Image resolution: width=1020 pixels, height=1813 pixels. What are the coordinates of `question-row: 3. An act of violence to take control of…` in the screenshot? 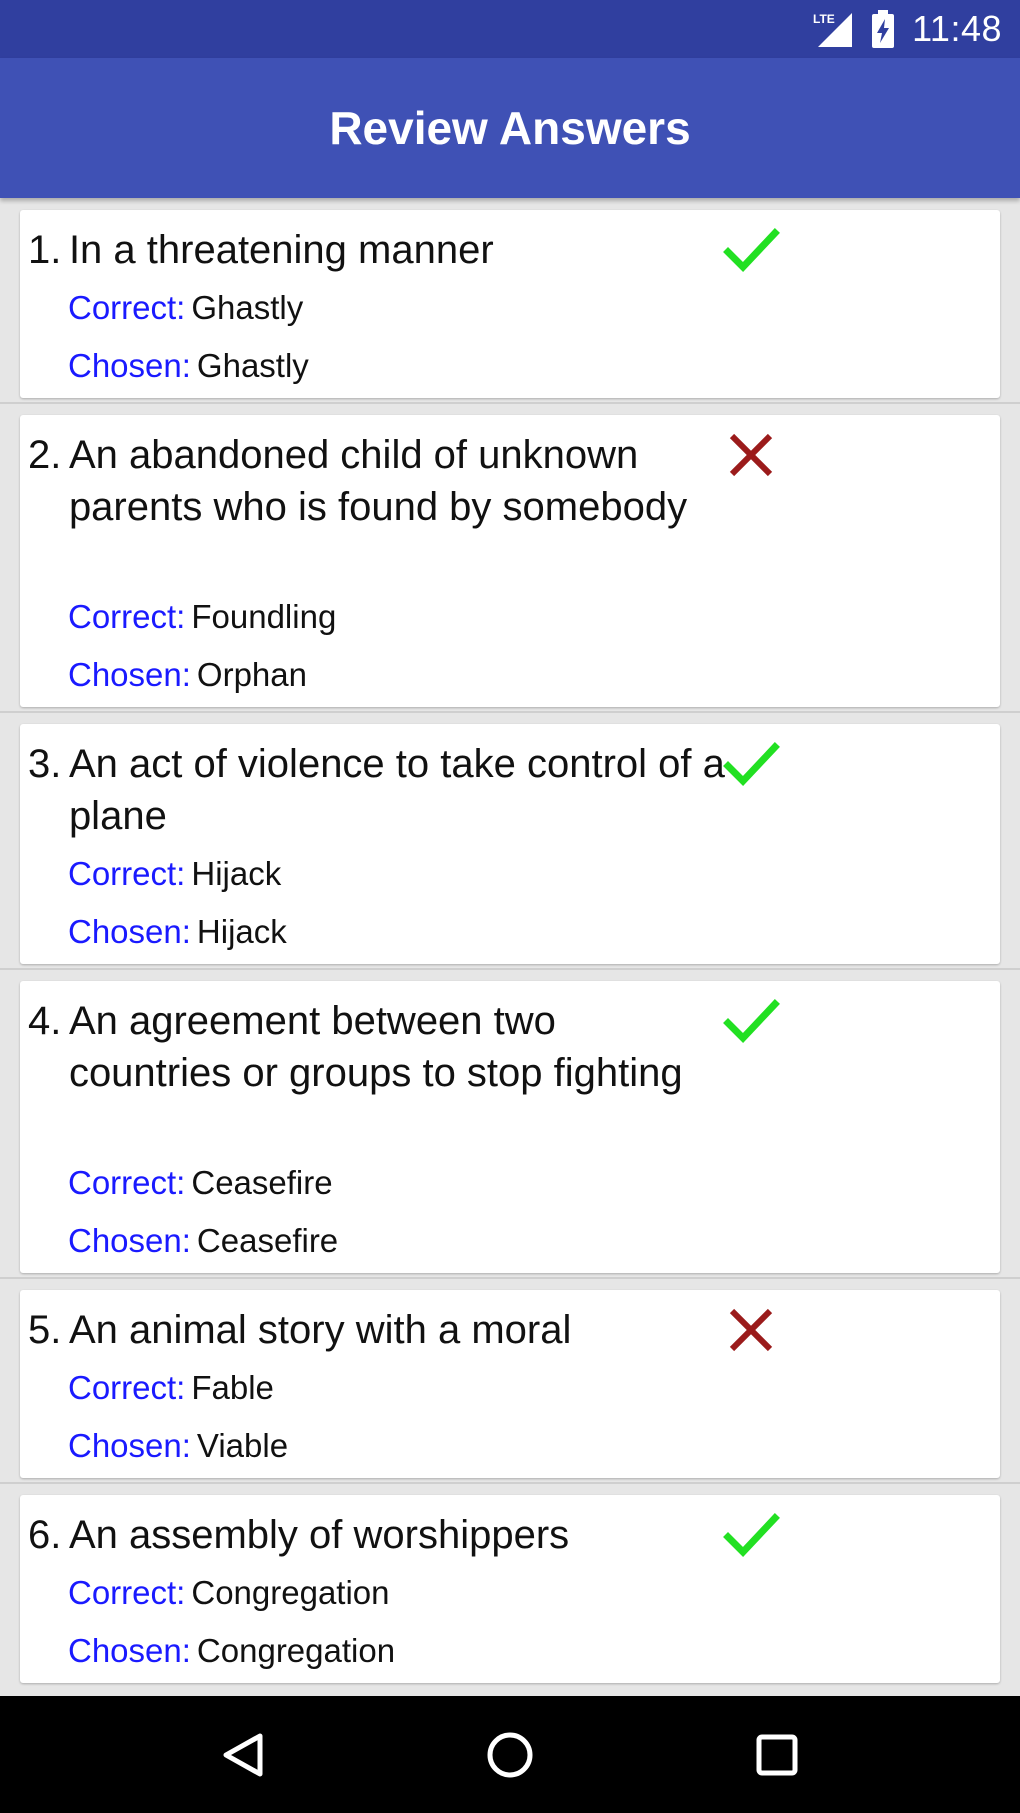 It's located at (378, 790).